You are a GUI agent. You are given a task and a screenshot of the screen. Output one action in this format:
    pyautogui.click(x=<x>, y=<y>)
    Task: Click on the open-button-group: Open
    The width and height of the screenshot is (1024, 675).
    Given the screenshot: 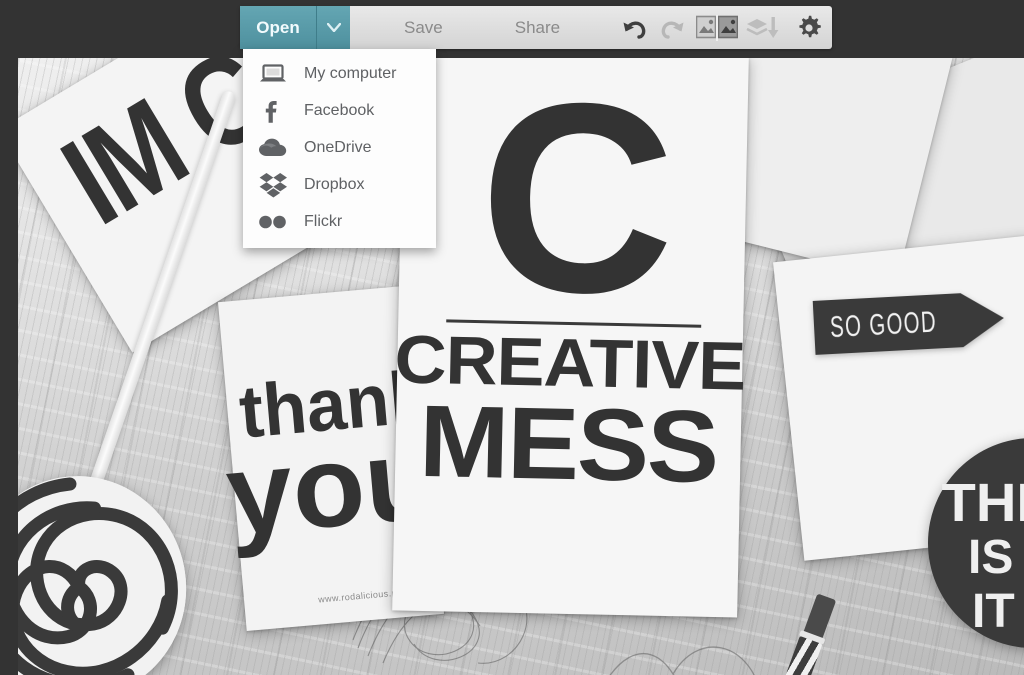 What is the action you would take?
    pyautogui.click(x=295, y=27)
    